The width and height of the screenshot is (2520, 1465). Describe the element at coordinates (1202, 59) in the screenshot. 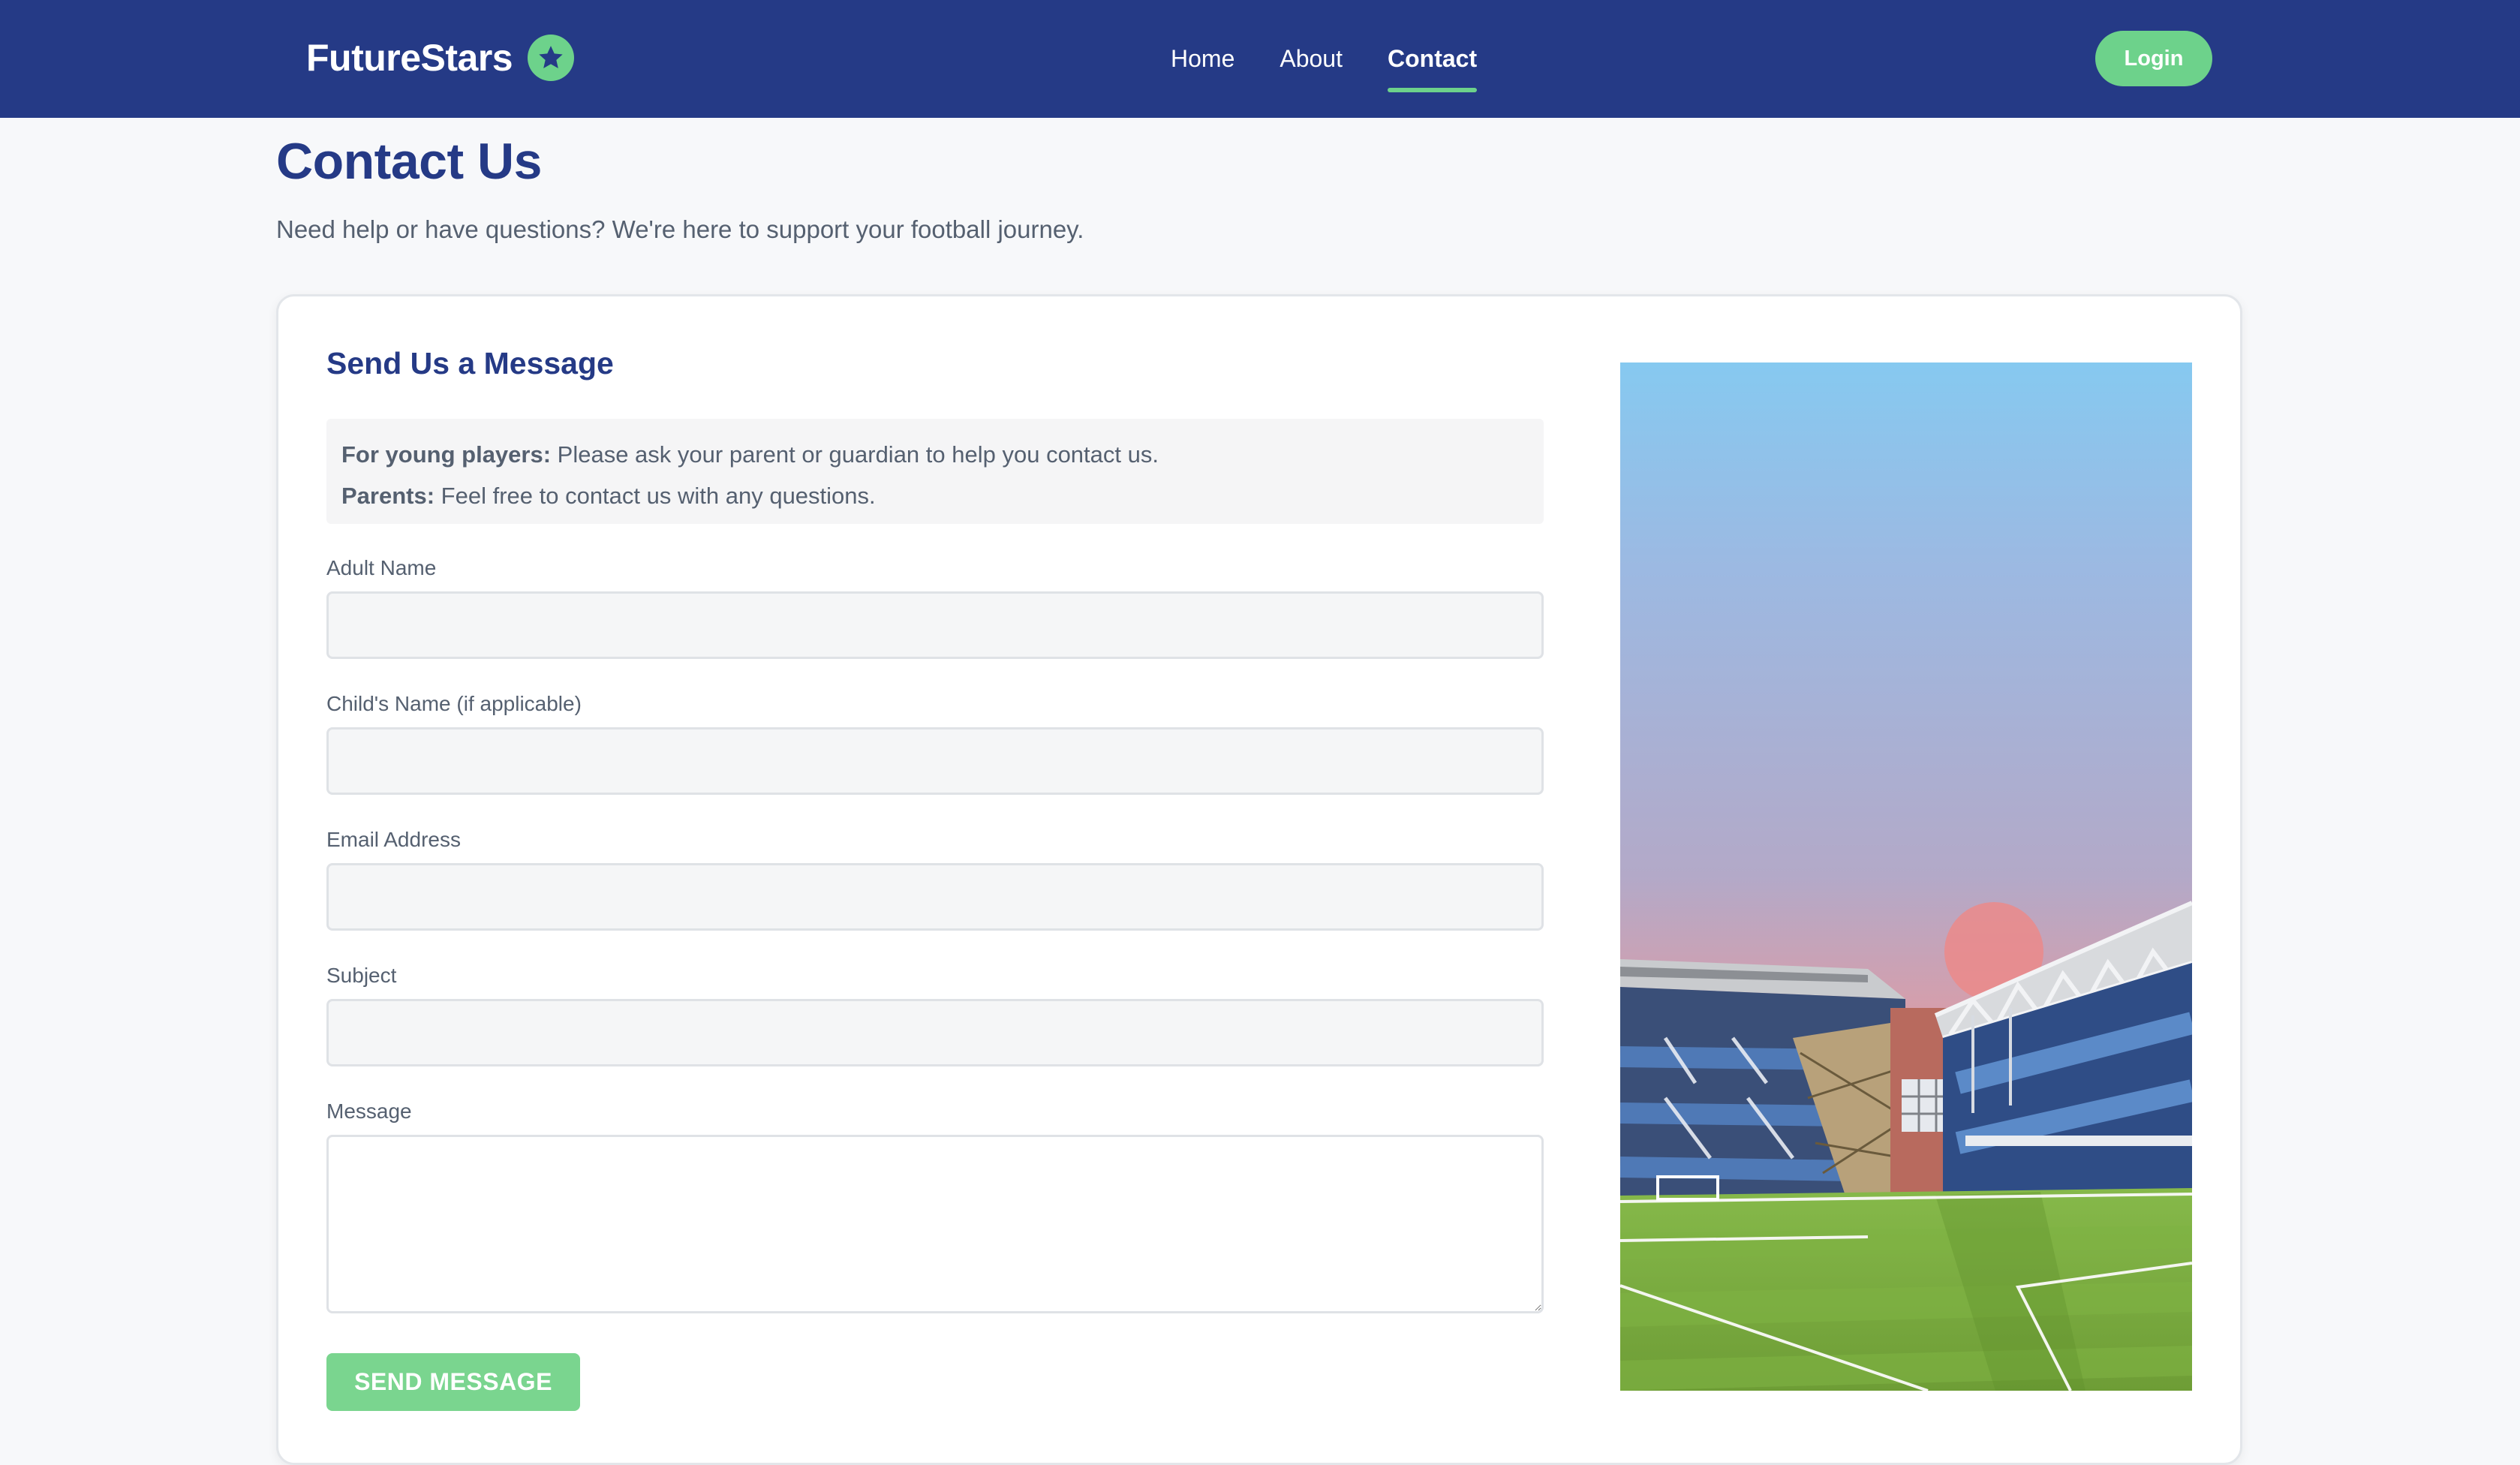

I see `nav-home-link: Home` at that location.